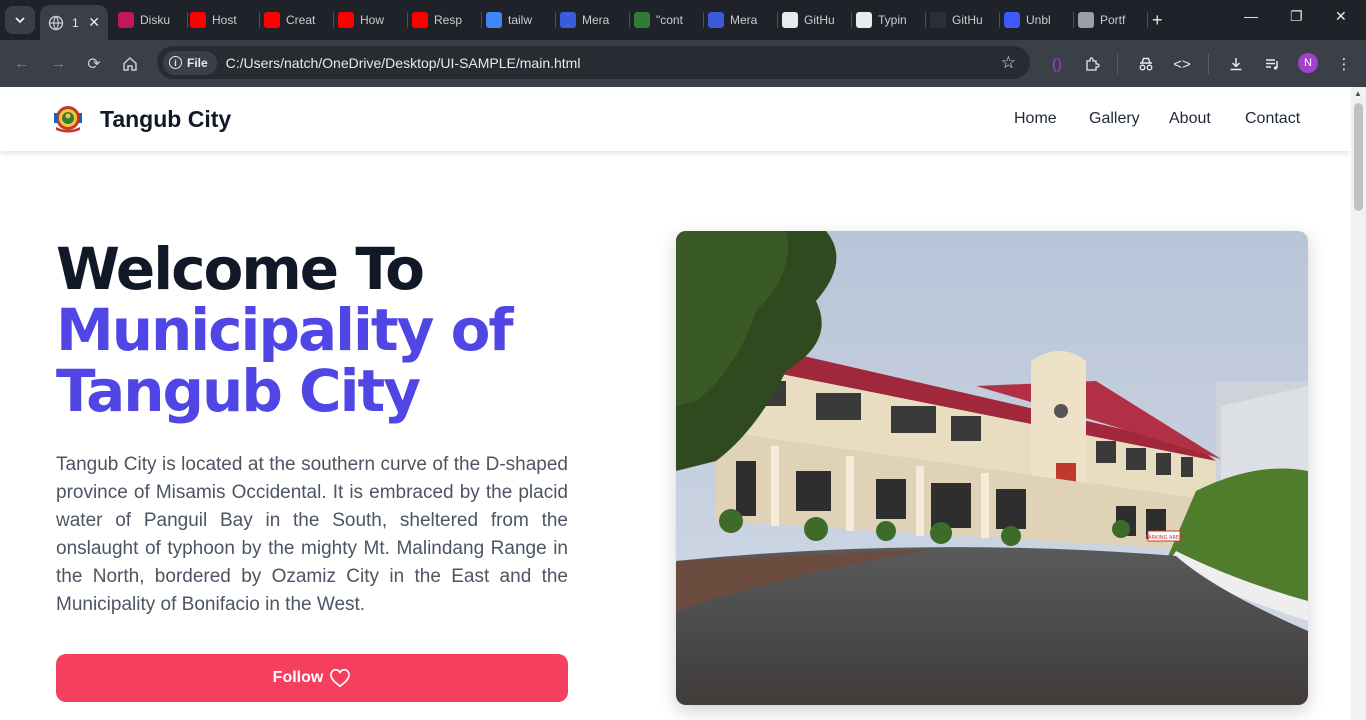  Describe the element at coordinates (56, 22) in the screenshot. I see `globe-icon` at that location.